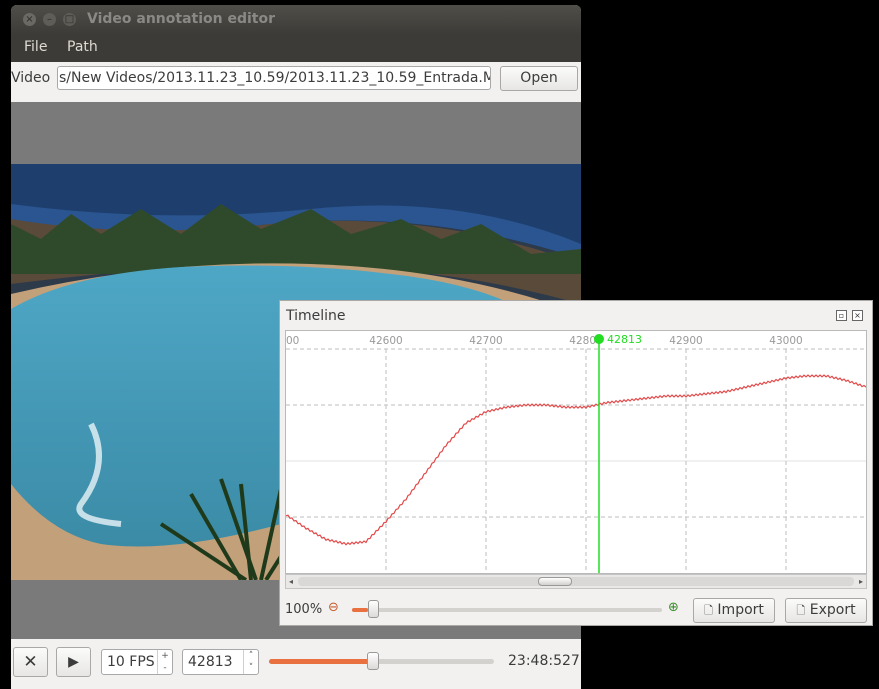  I want to click on zoom-out-icon: ⊖, so click(333, 607).